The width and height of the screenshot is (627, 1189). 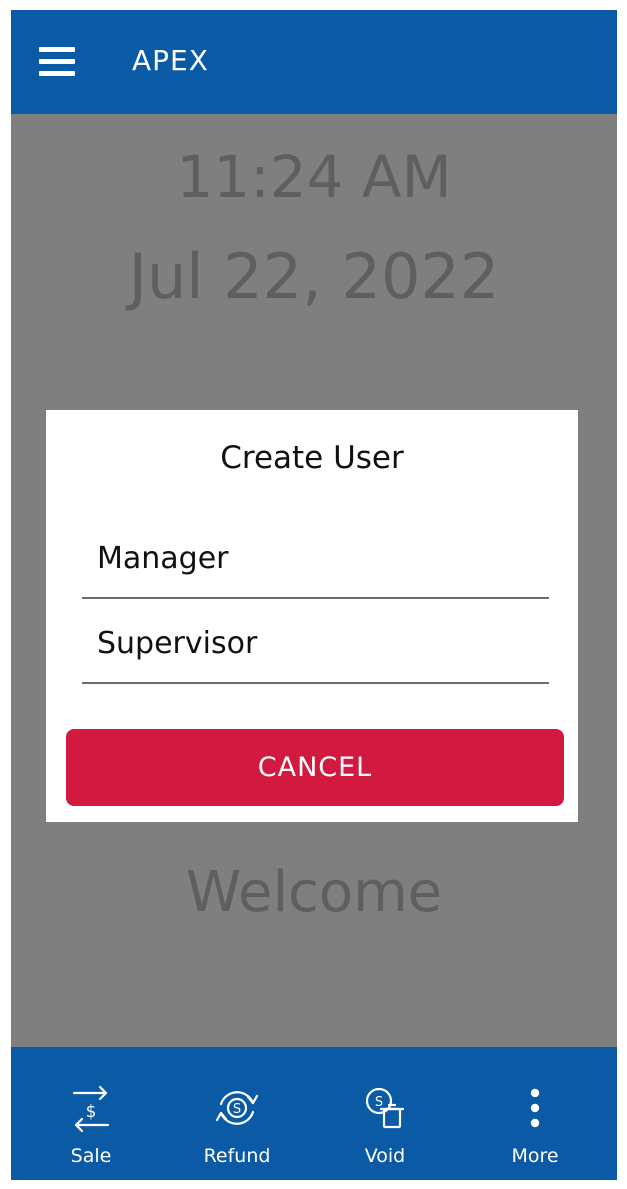 I want to click on nav-label-refund: Refund, so click(x=237, y=1156).